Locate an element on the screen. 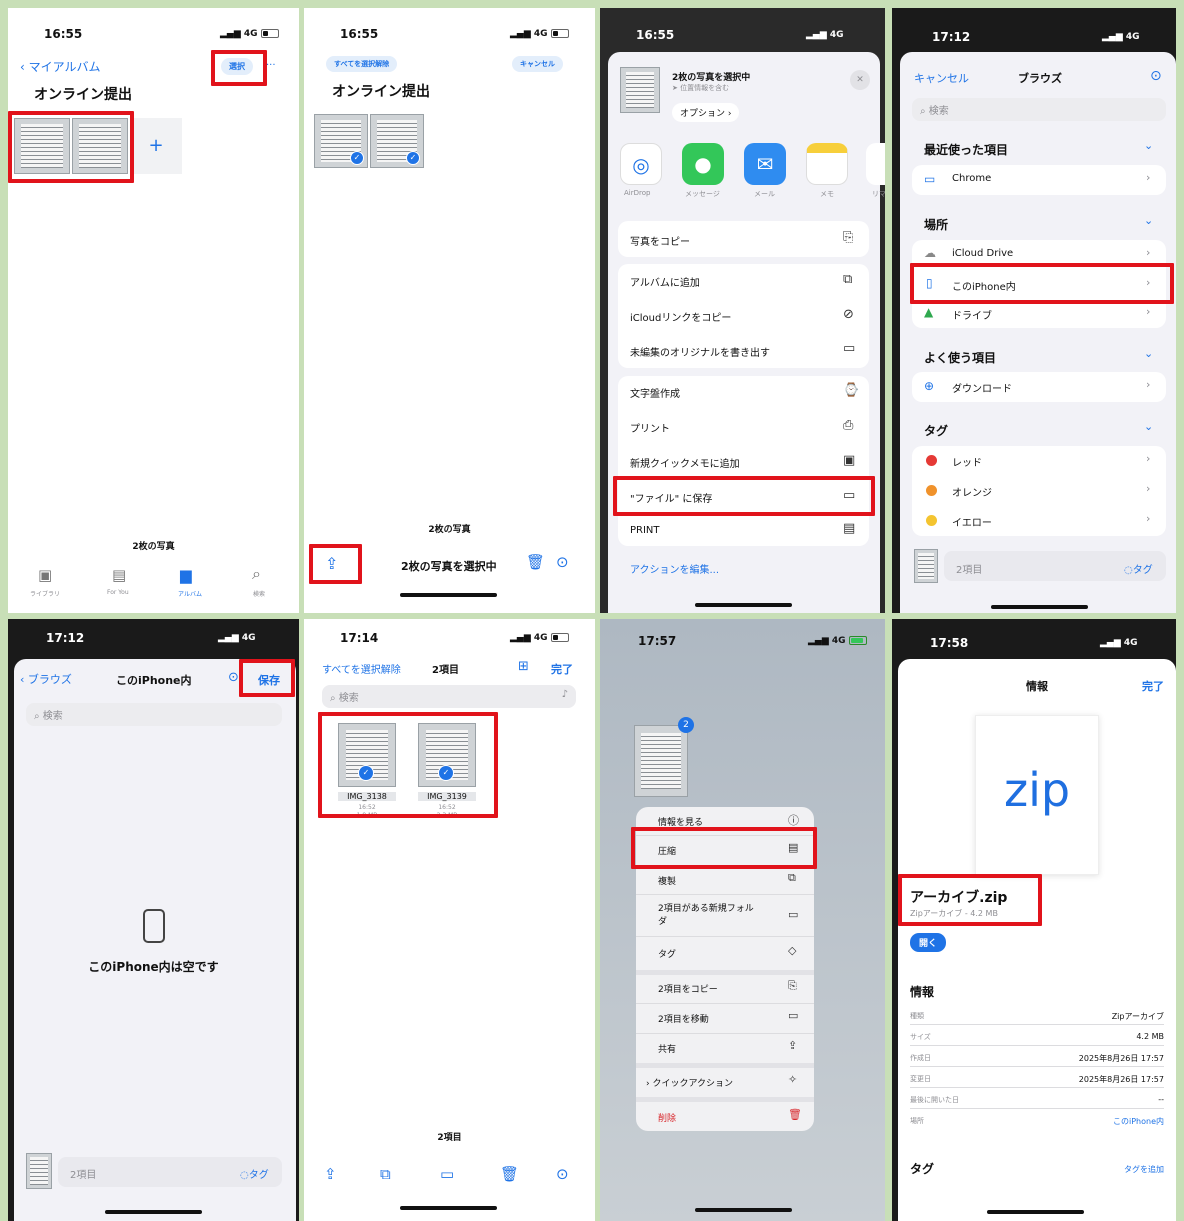  menu-new-folder: 2項目がある新規フォルダ is located at coordinates (708, 916).